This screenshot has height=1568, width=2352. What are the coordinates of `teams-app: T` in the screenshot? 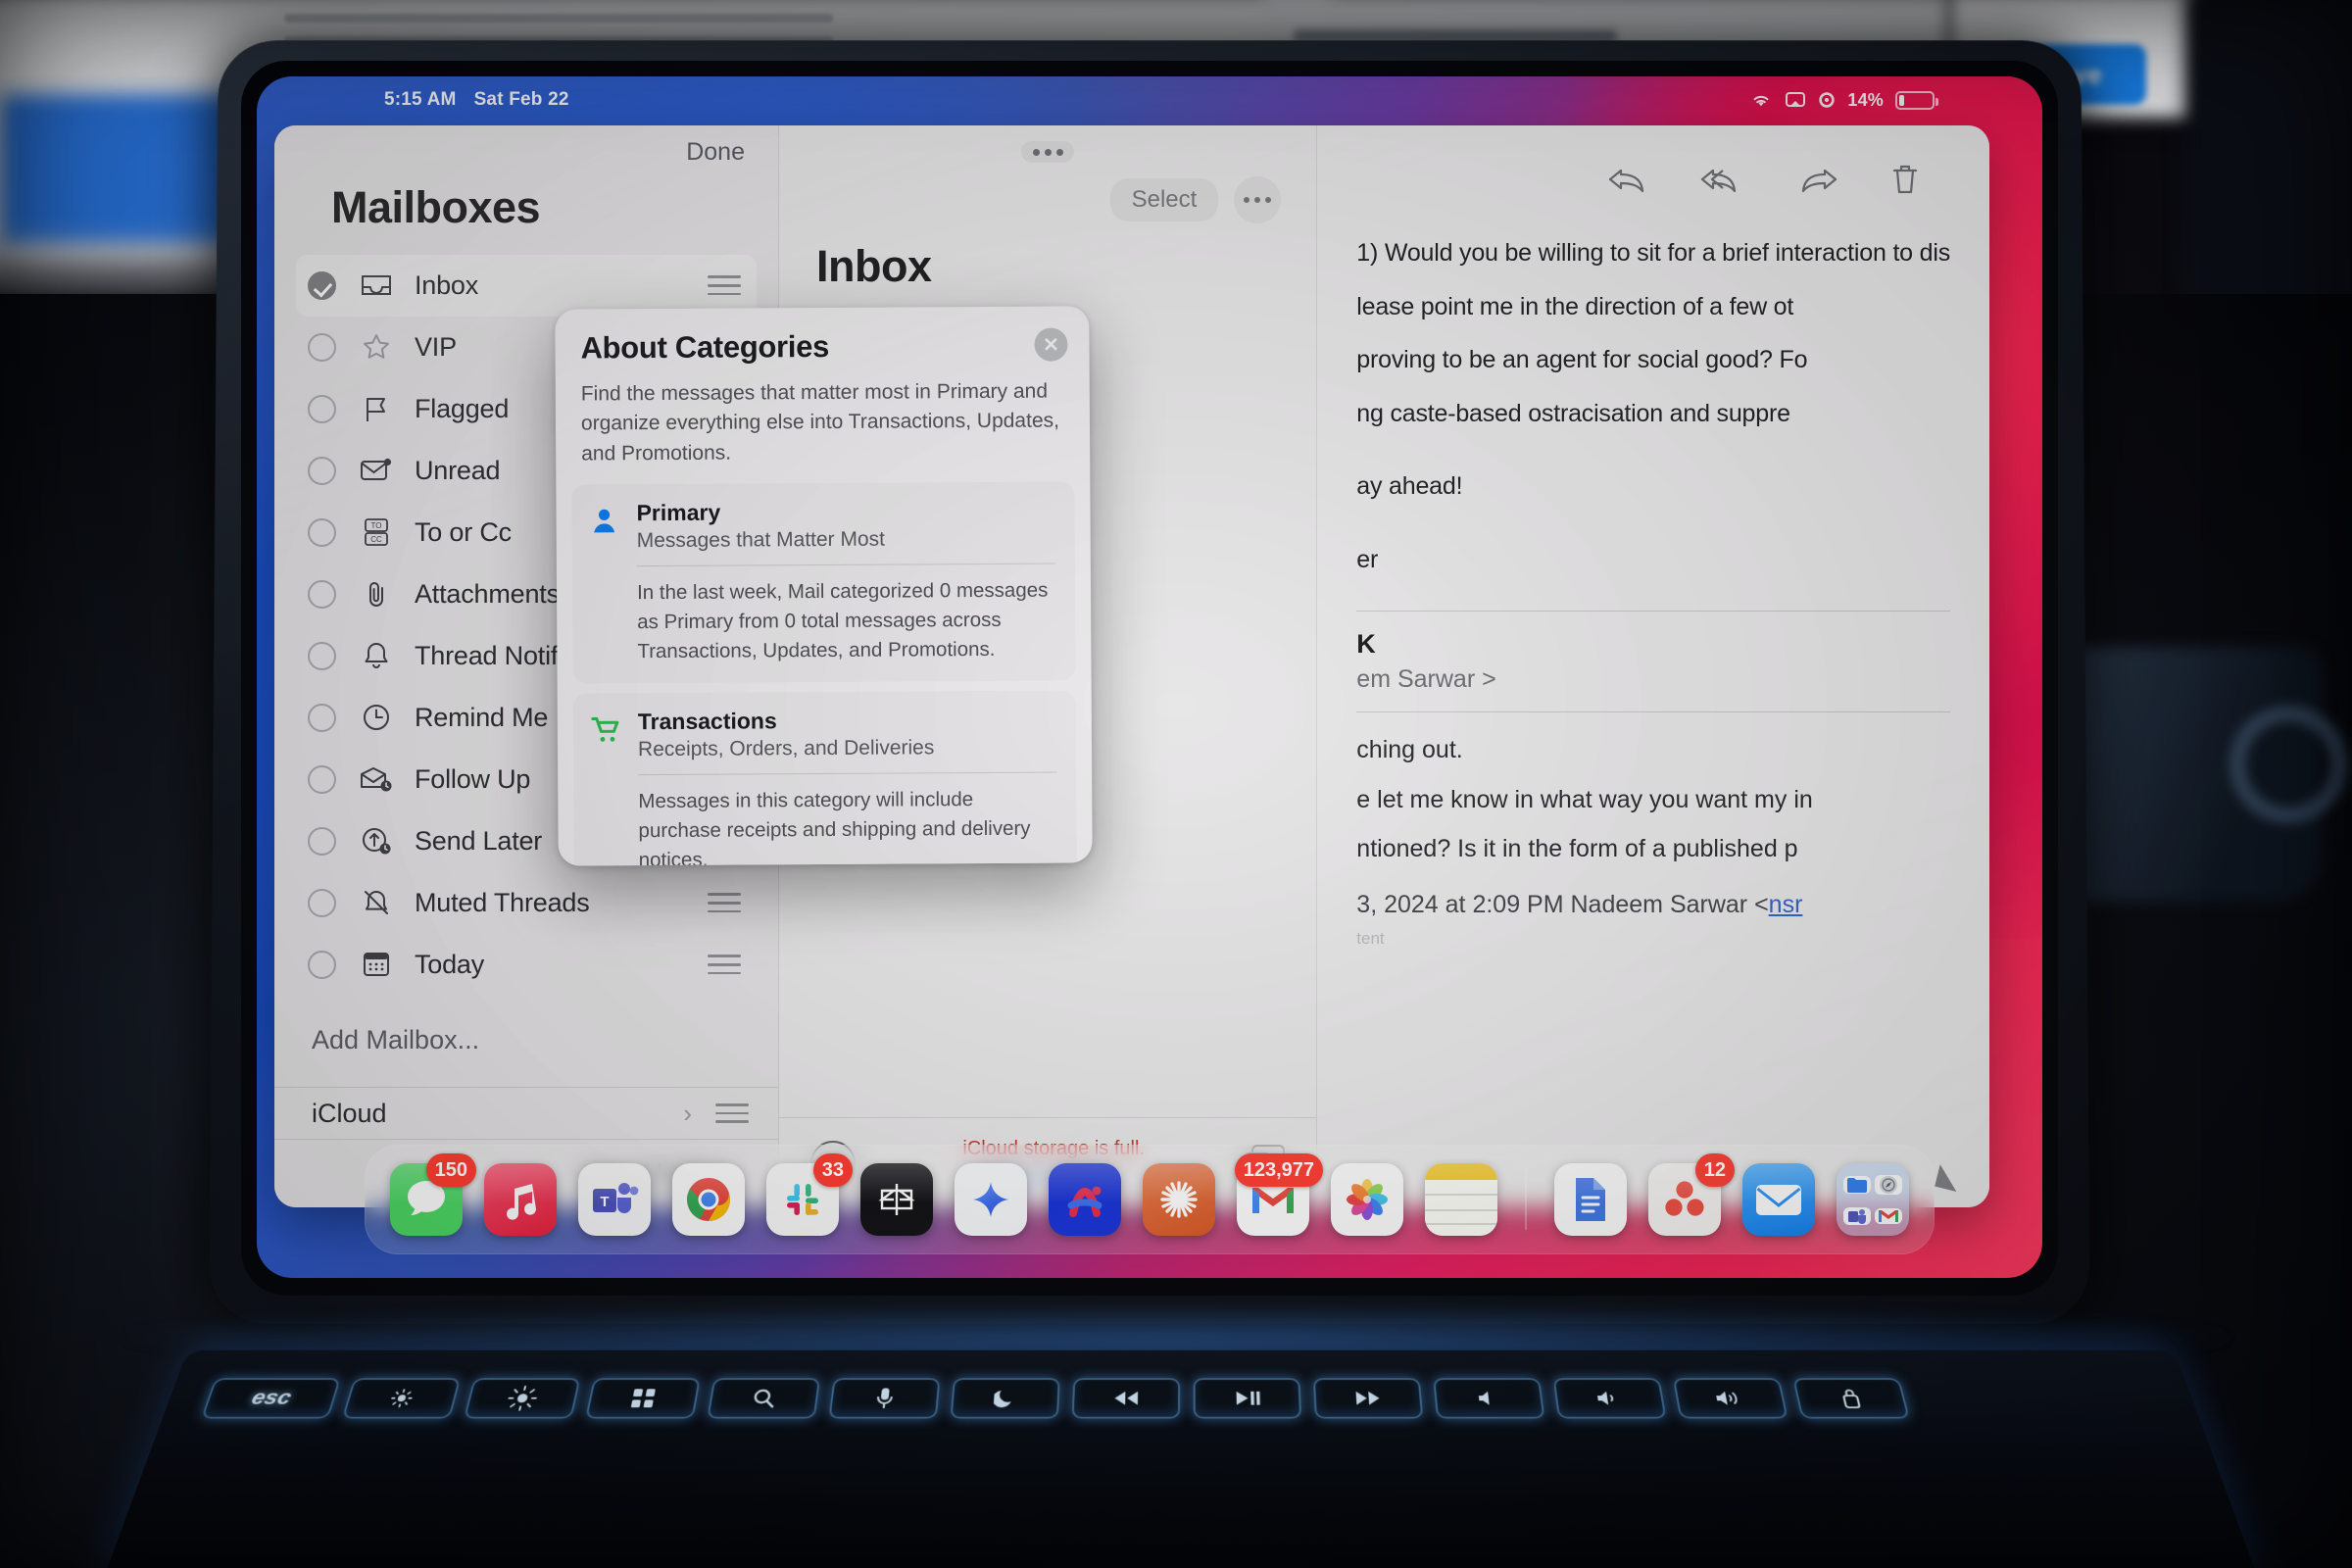 It's located at (614, 1199).